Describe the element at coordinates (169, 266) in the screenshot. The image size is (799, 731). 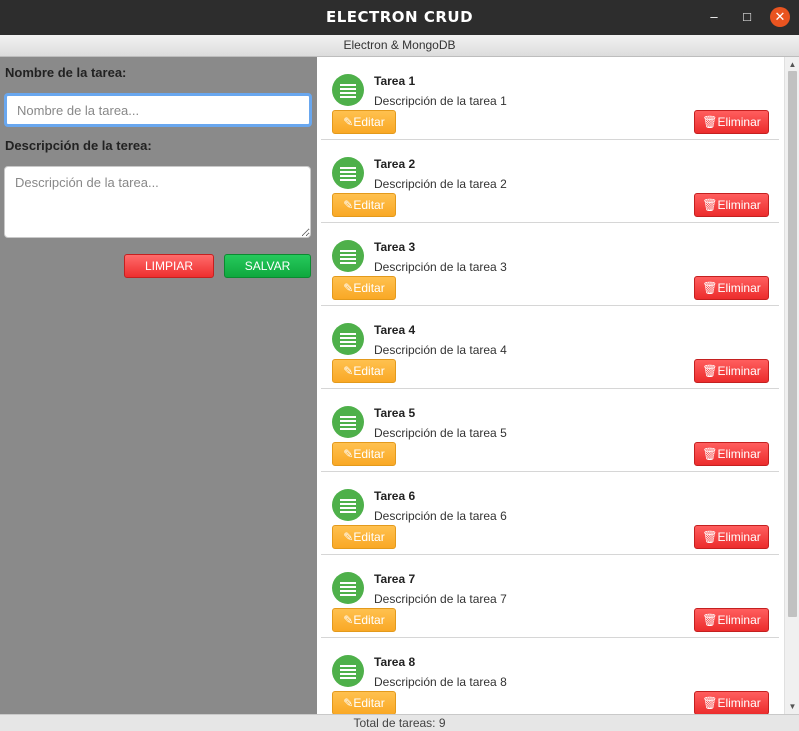
I see `clear-button: LIMPIAR` at that location.